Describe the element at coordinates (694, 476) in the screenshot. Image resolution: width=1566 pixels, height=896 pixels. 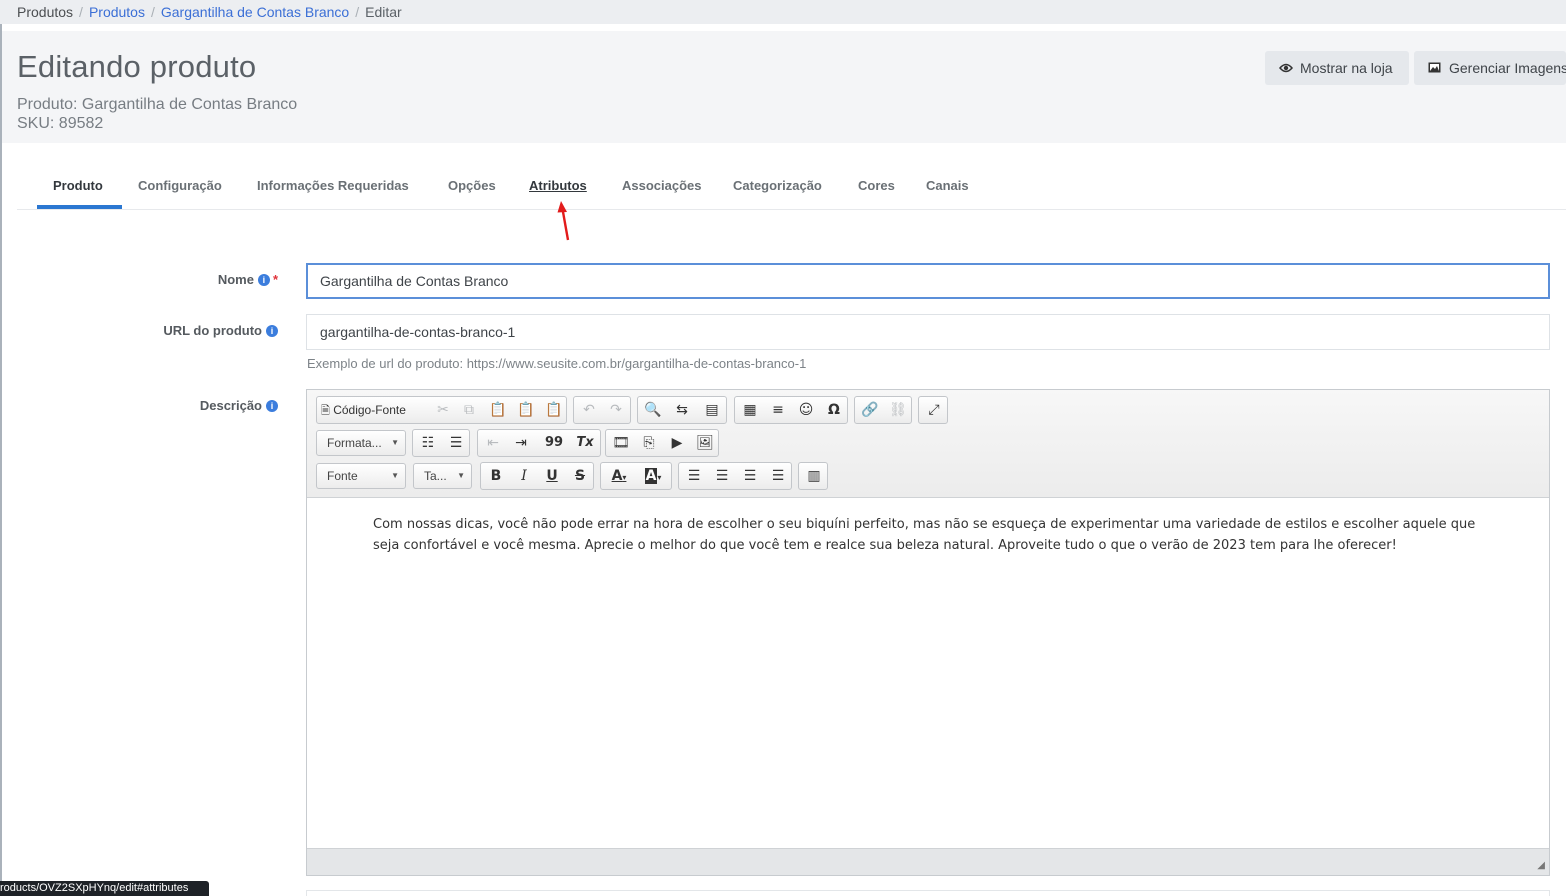
I see `align-left-icon: ☰` at that location.